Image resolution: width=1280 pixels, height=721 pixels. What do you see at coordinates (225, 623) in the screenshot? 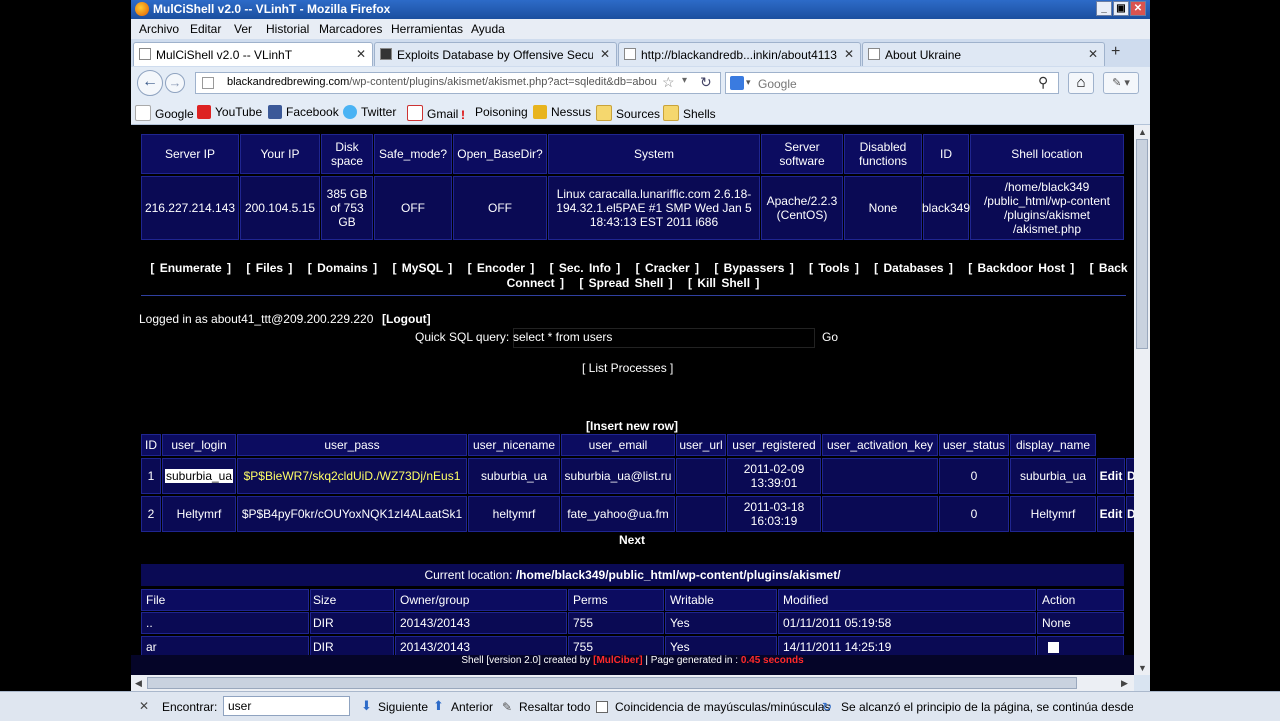
I see `file-row-name: ..` at bounding box center [225, 623].